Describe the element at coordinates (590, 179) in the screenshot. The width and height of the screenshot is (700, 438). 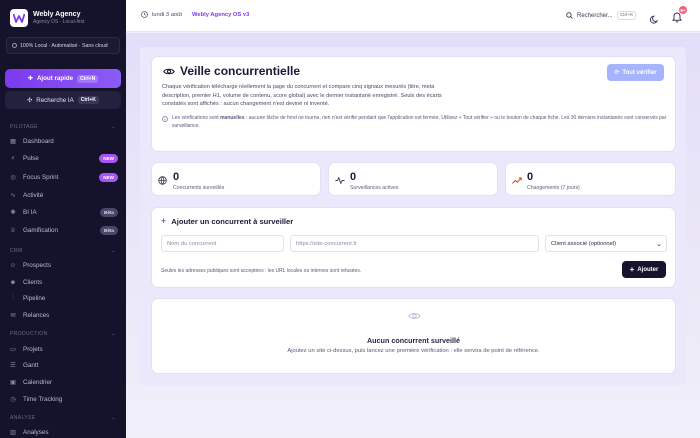
I see `stat-card-changes: 0 Changements (7 jours)` at that location.